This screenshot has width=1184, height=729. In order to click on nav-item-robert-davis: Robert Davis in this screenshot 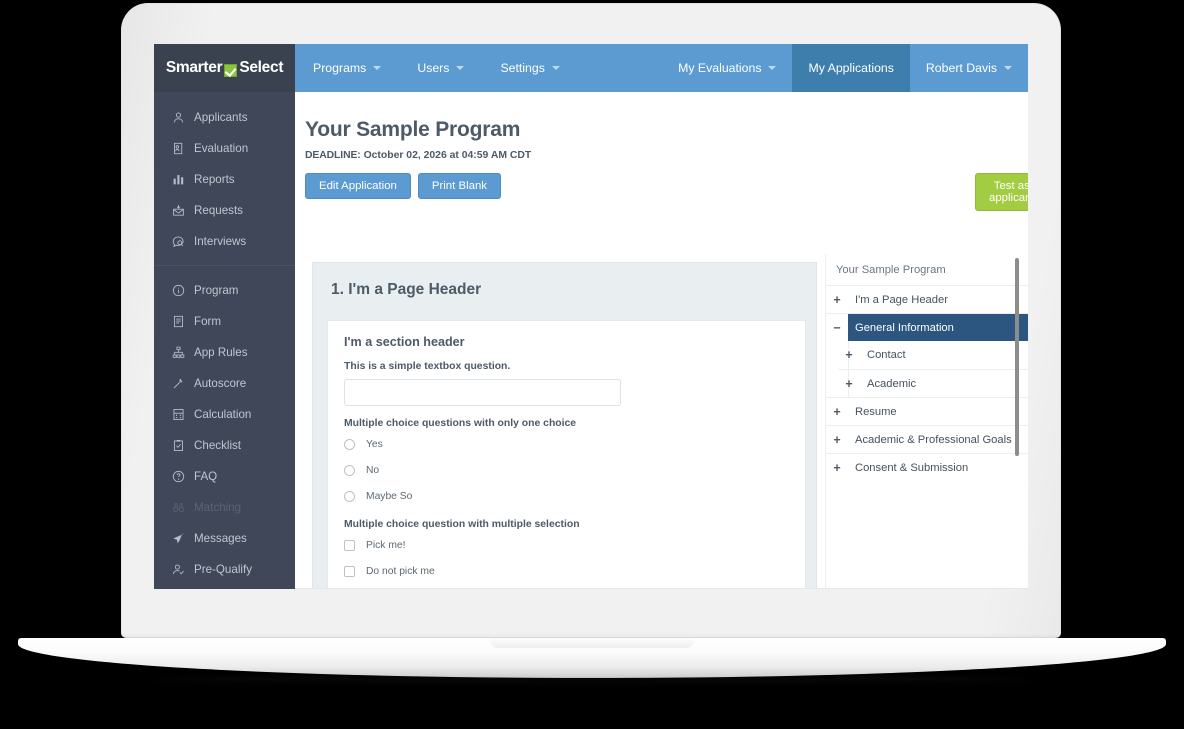, I will do `click(969, 68)`.